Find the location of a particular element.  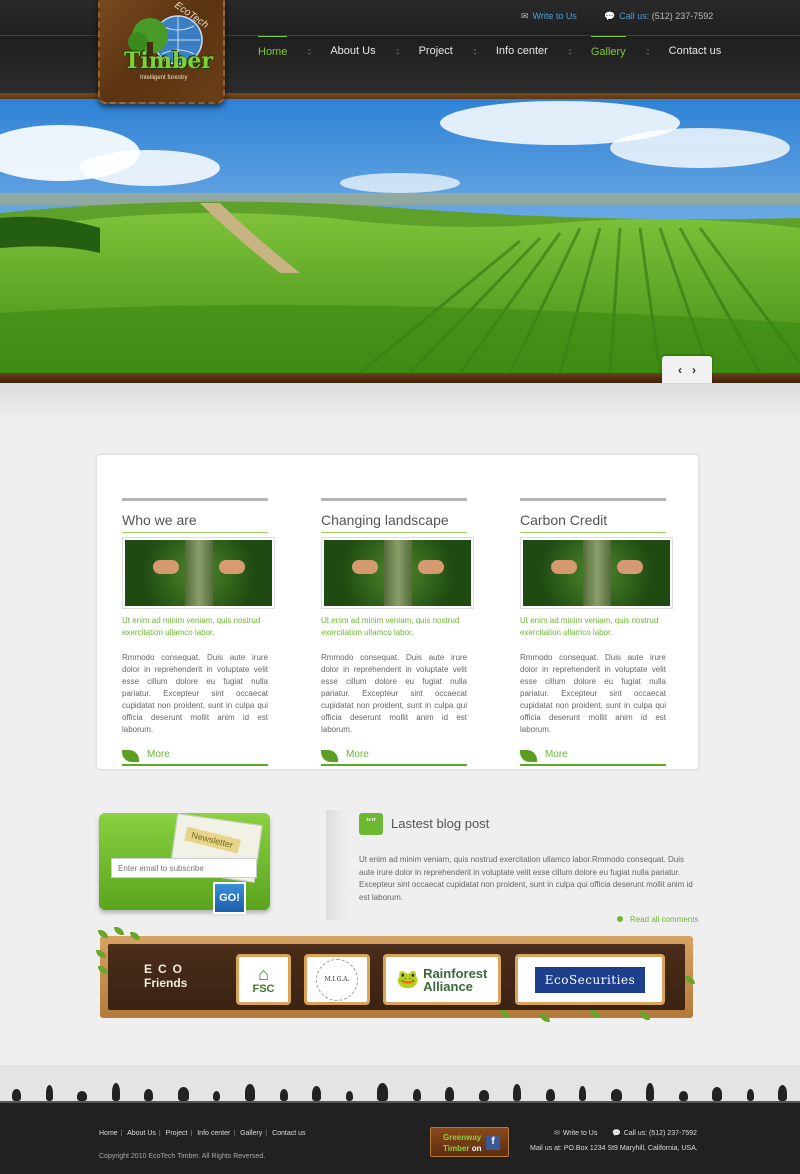

newsletter-go-button: GO! is located at coordinates (229, 898).